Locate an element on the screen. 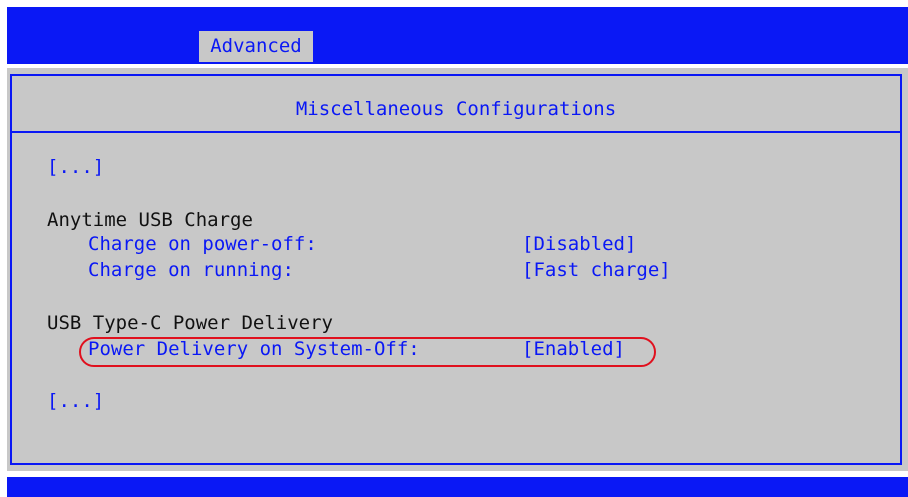 This screenshot has height=497, width=908. ellipsis-top: [...] is located at coordinates (76, 167).